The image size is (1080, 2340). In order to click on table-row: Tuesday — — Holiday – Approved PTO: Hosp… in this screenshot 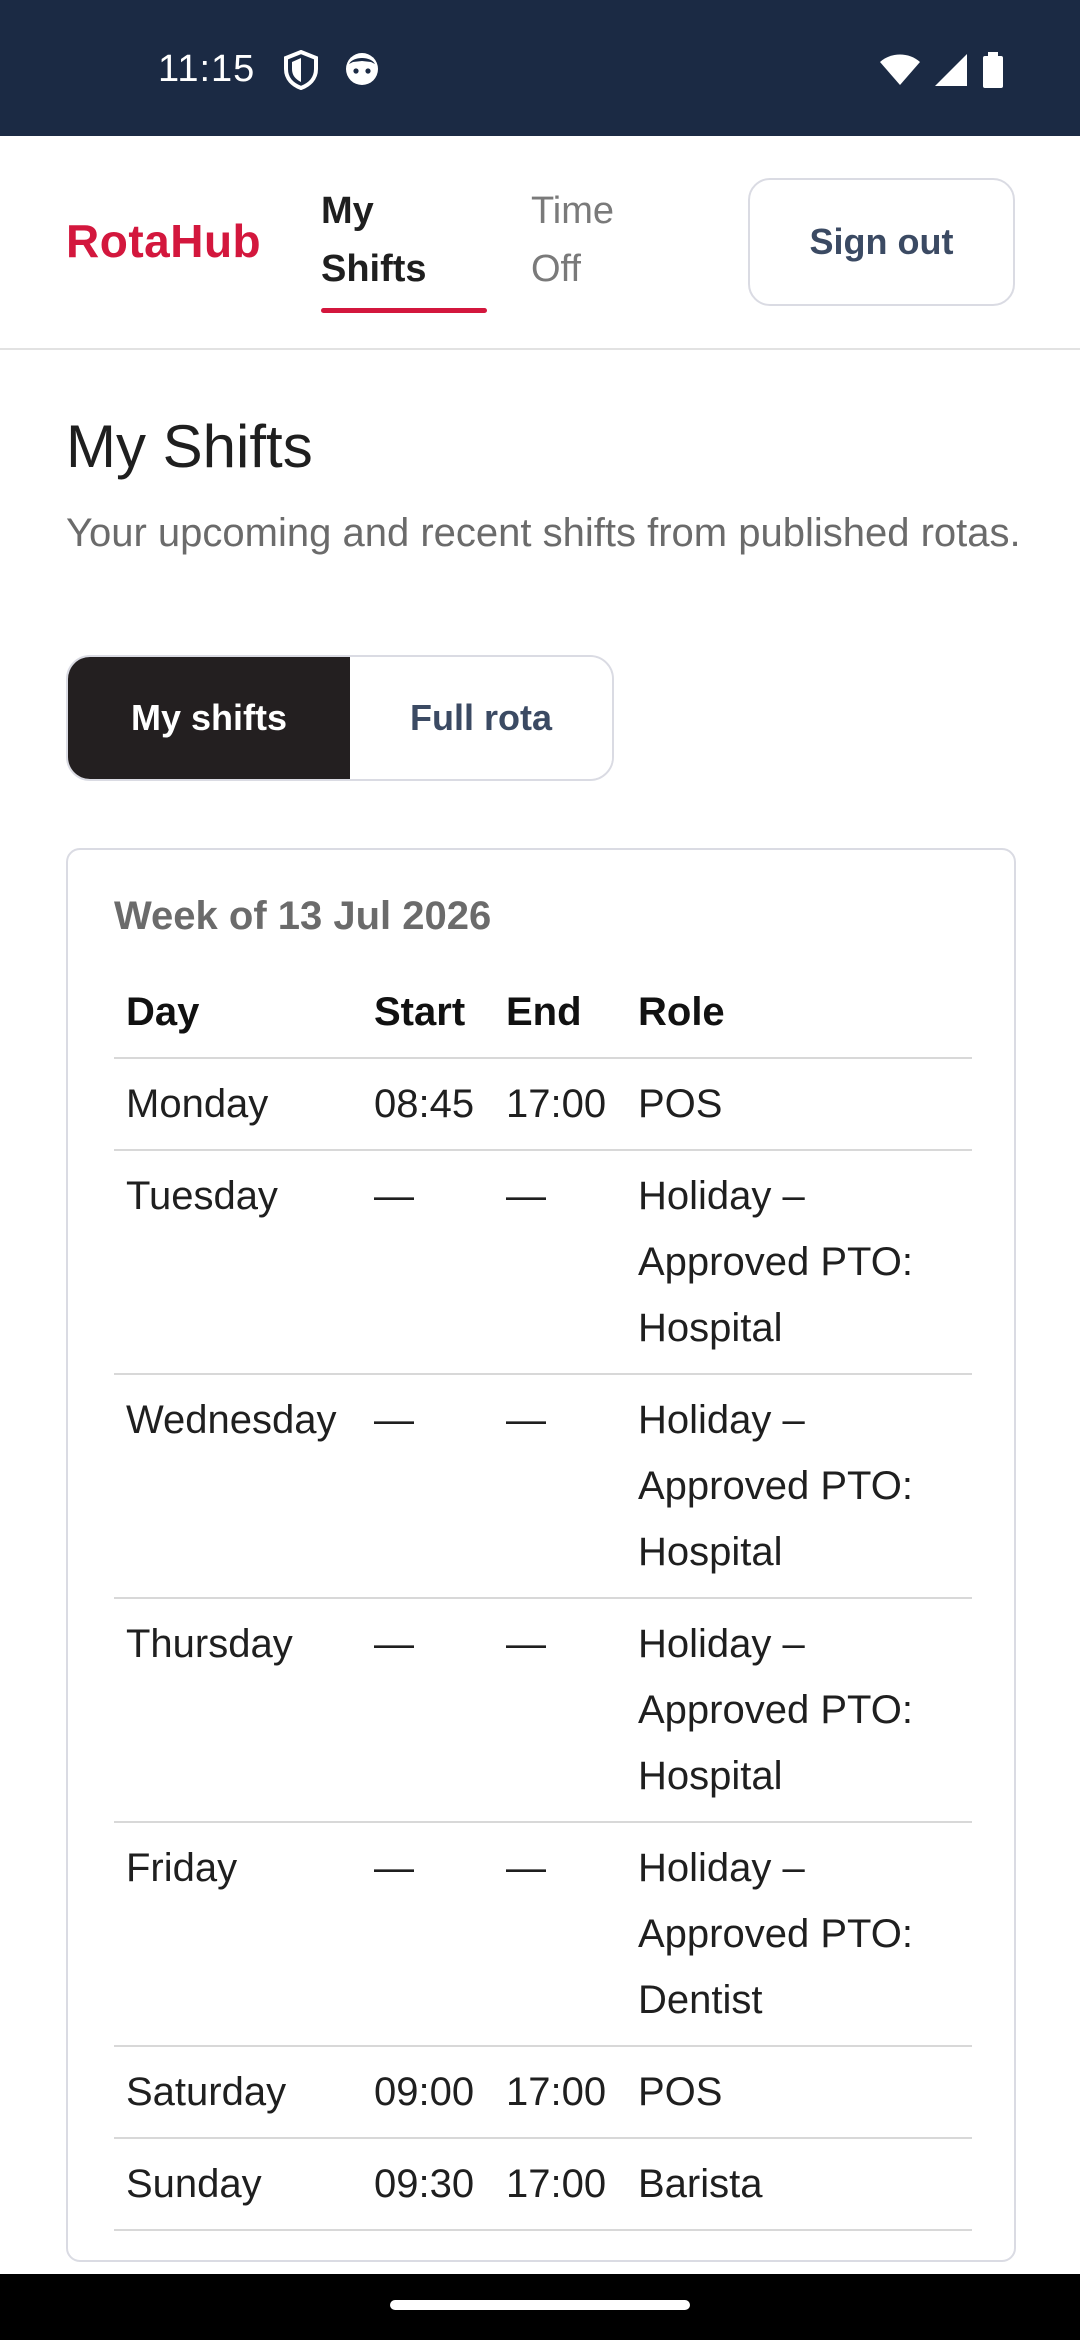, I will do `click(543, 1262)`.